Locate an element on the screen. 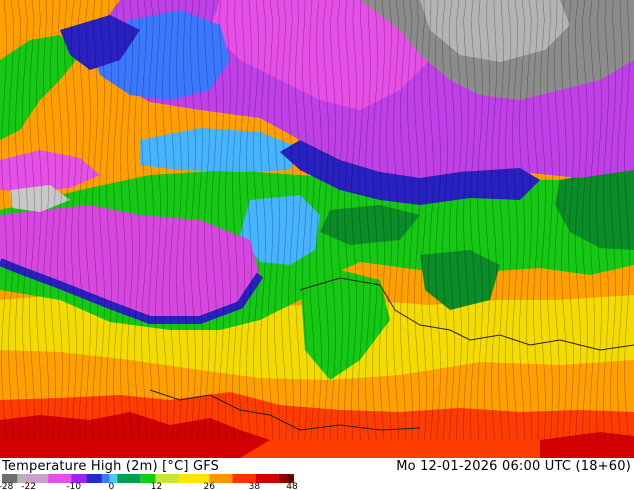  valid-time: Mo 12-01-2026 06:00 UTC (18+60) is located at coordinates (513, 466).